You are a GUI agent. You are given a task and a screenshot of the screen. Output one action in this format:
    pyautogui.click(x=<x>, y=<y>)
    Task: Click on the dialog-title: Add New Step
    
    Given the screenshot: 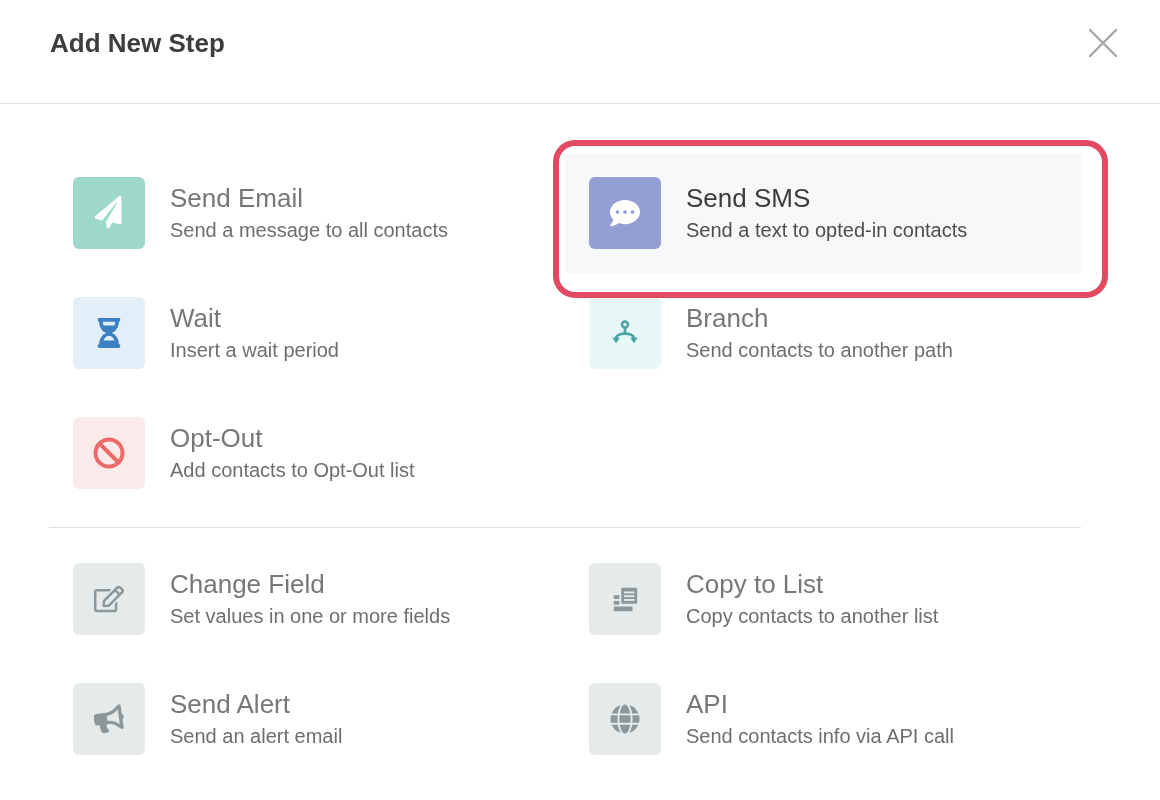 What is the action you would take?
    pyautogui.click(x=137, y=43)
    